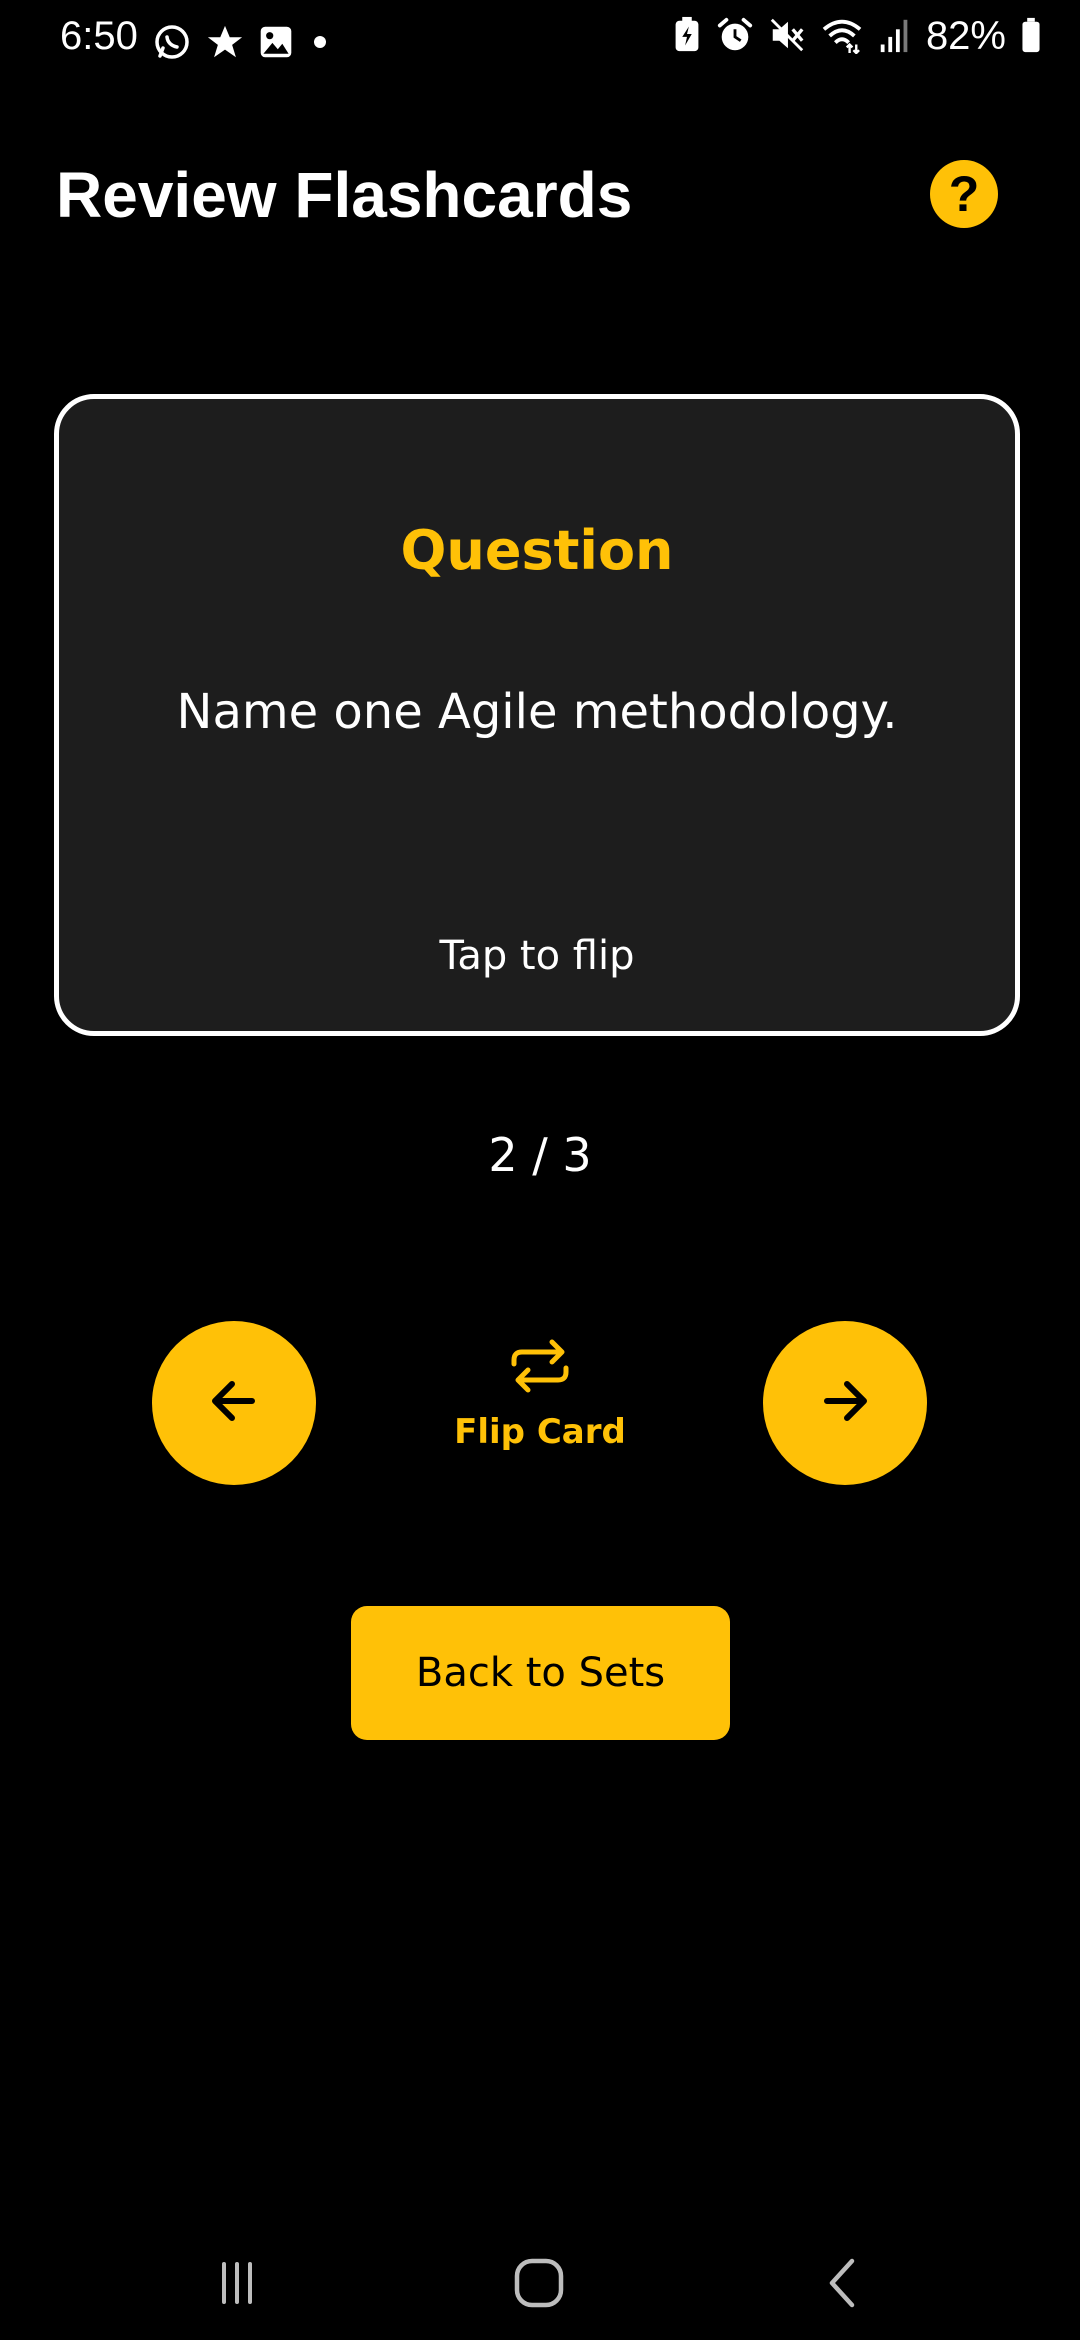 This screenshot has height=2340, width=1080. What do you see at coordinates (172, 44) in the screenshot?
I see `whatsapp-icon` at bounding box center [172, 44].